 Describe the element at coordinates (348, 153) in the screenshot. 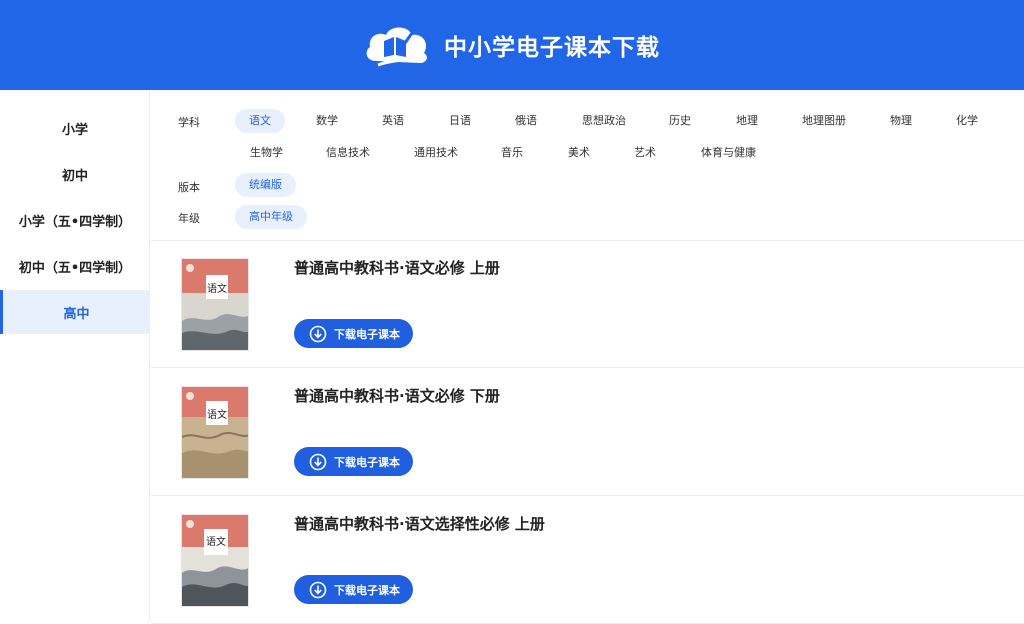

I see `subject-chip-it: 信息技术` at that location.